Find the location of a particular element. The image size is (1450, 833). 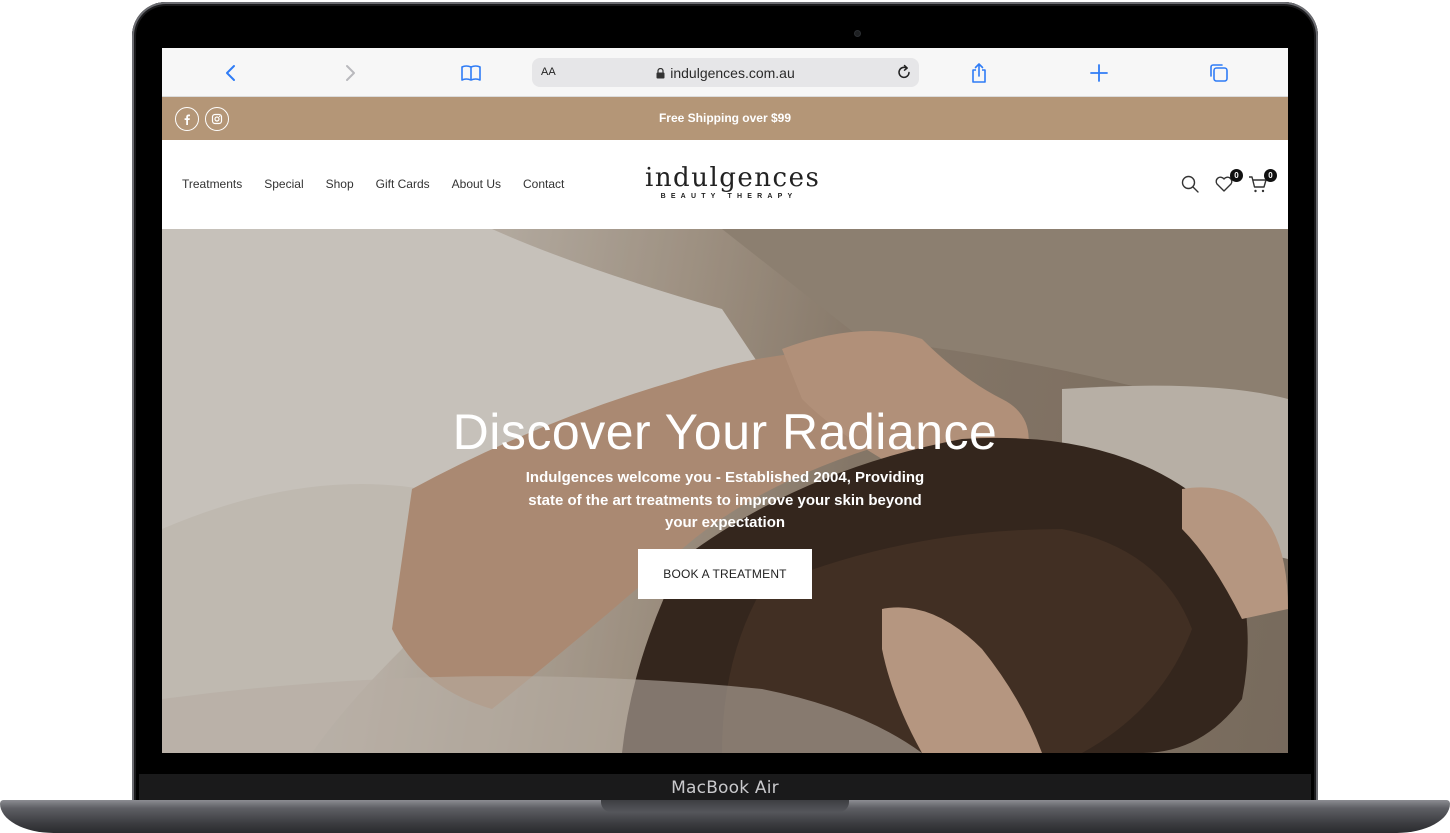

device-label: MacBook Air is located at coordinates (725, 788).